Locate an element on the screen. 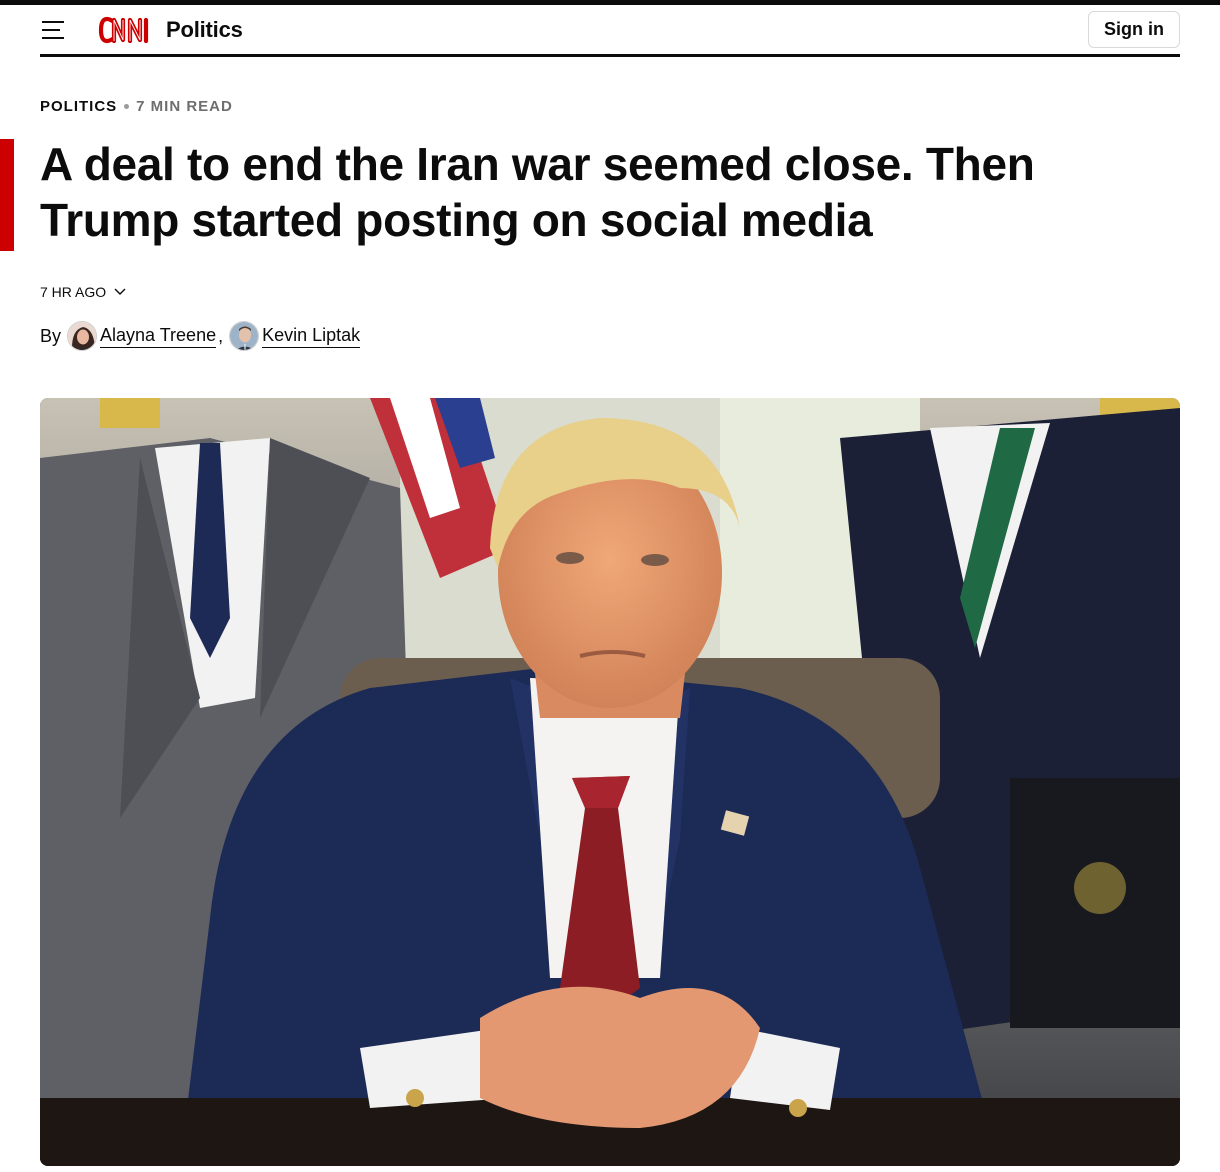  author-link: Kevin Liptak is located at coordinates (311, 336).